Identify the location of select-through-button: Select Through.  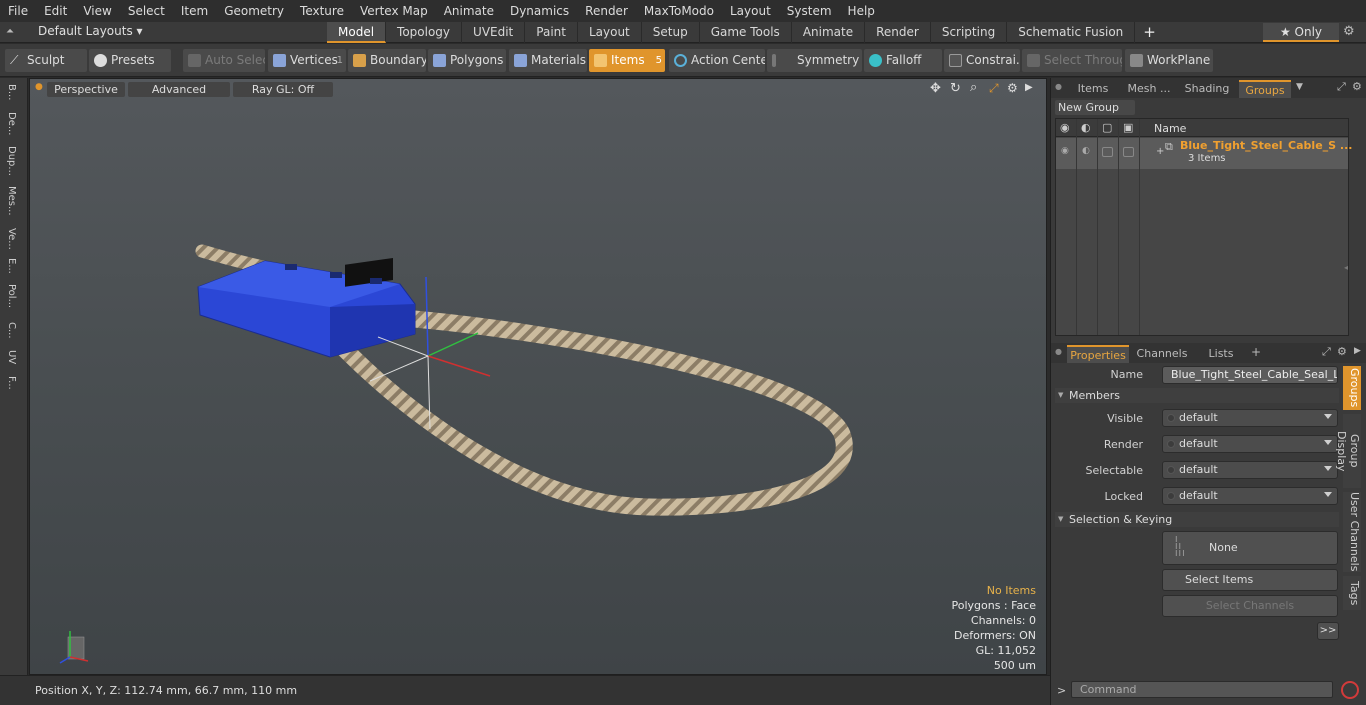
(1072, 60).